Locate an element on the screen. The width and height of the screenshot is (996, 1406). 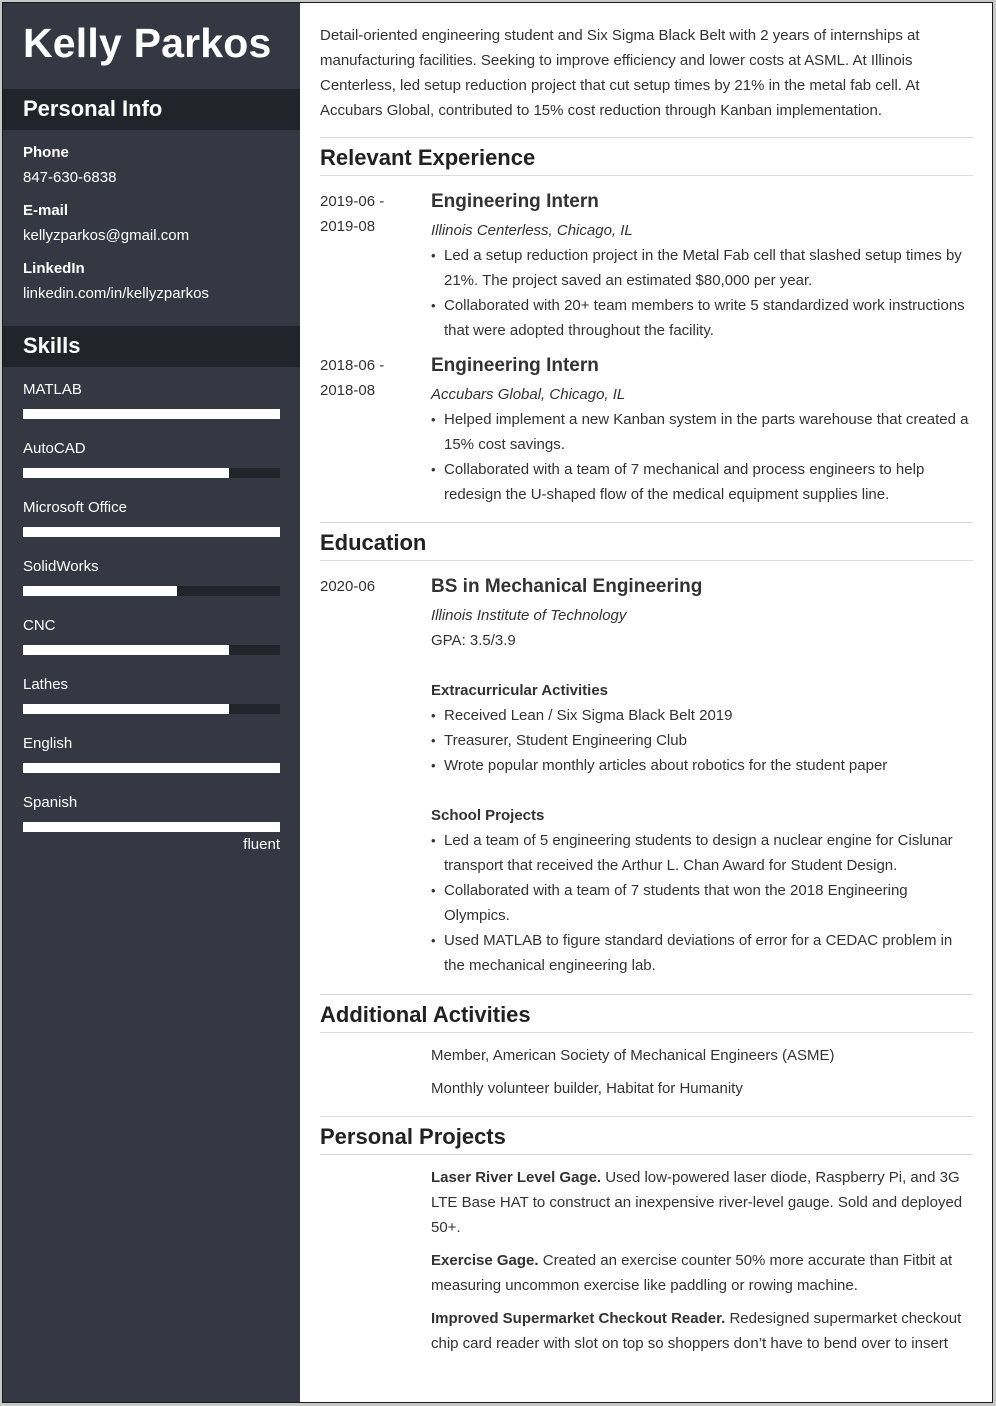
skill-name: Spanish is located at coordinates (50, 802).